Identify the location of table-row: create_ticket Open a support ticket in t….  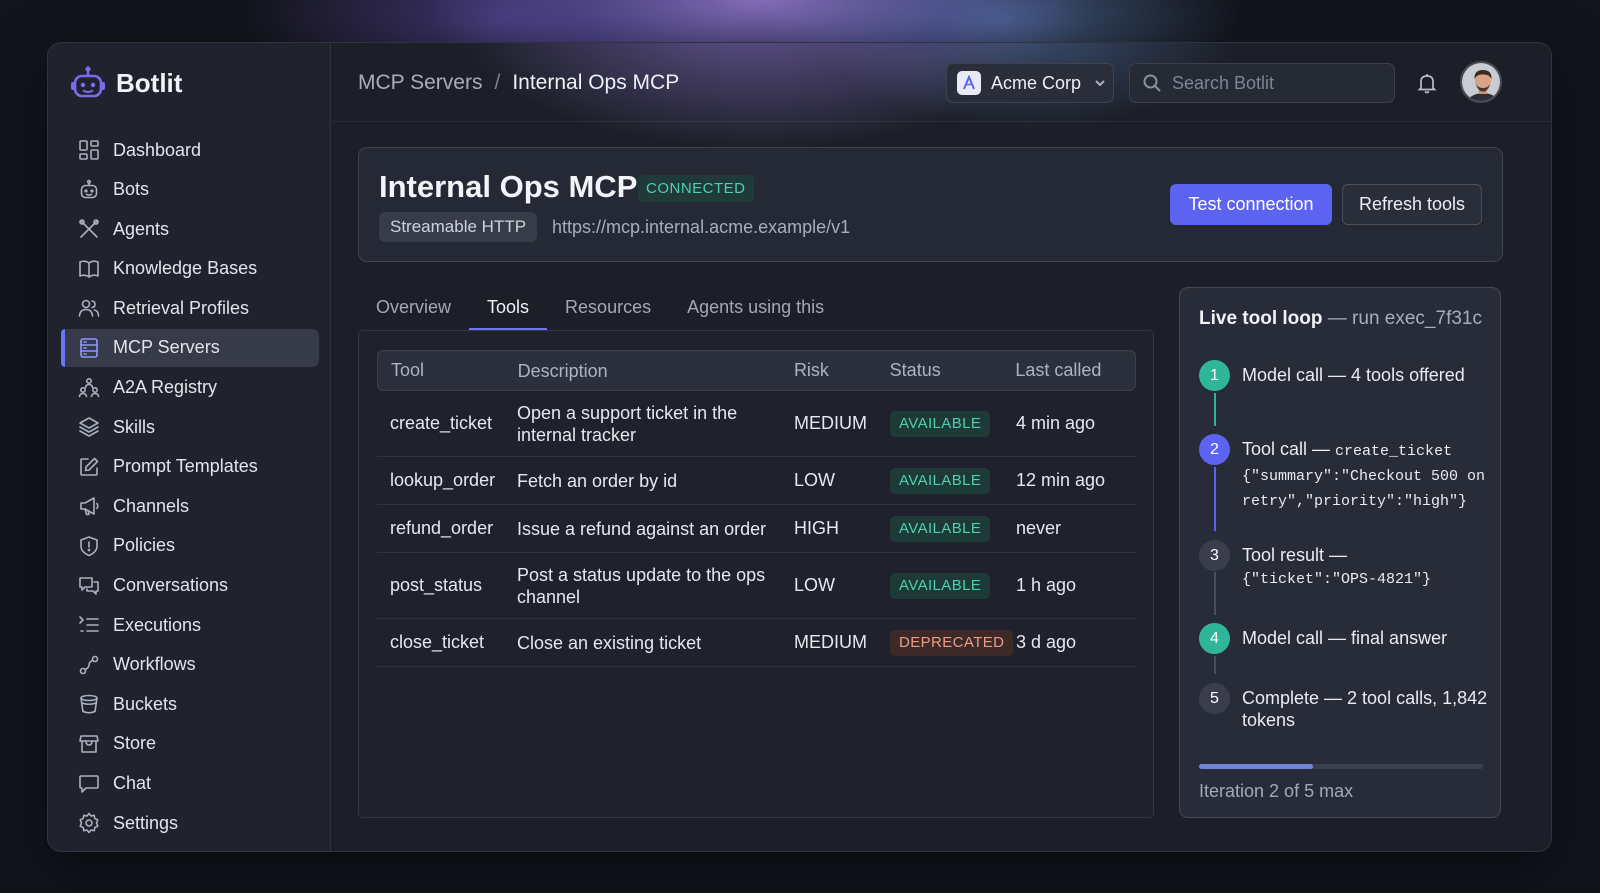
(756, 424).